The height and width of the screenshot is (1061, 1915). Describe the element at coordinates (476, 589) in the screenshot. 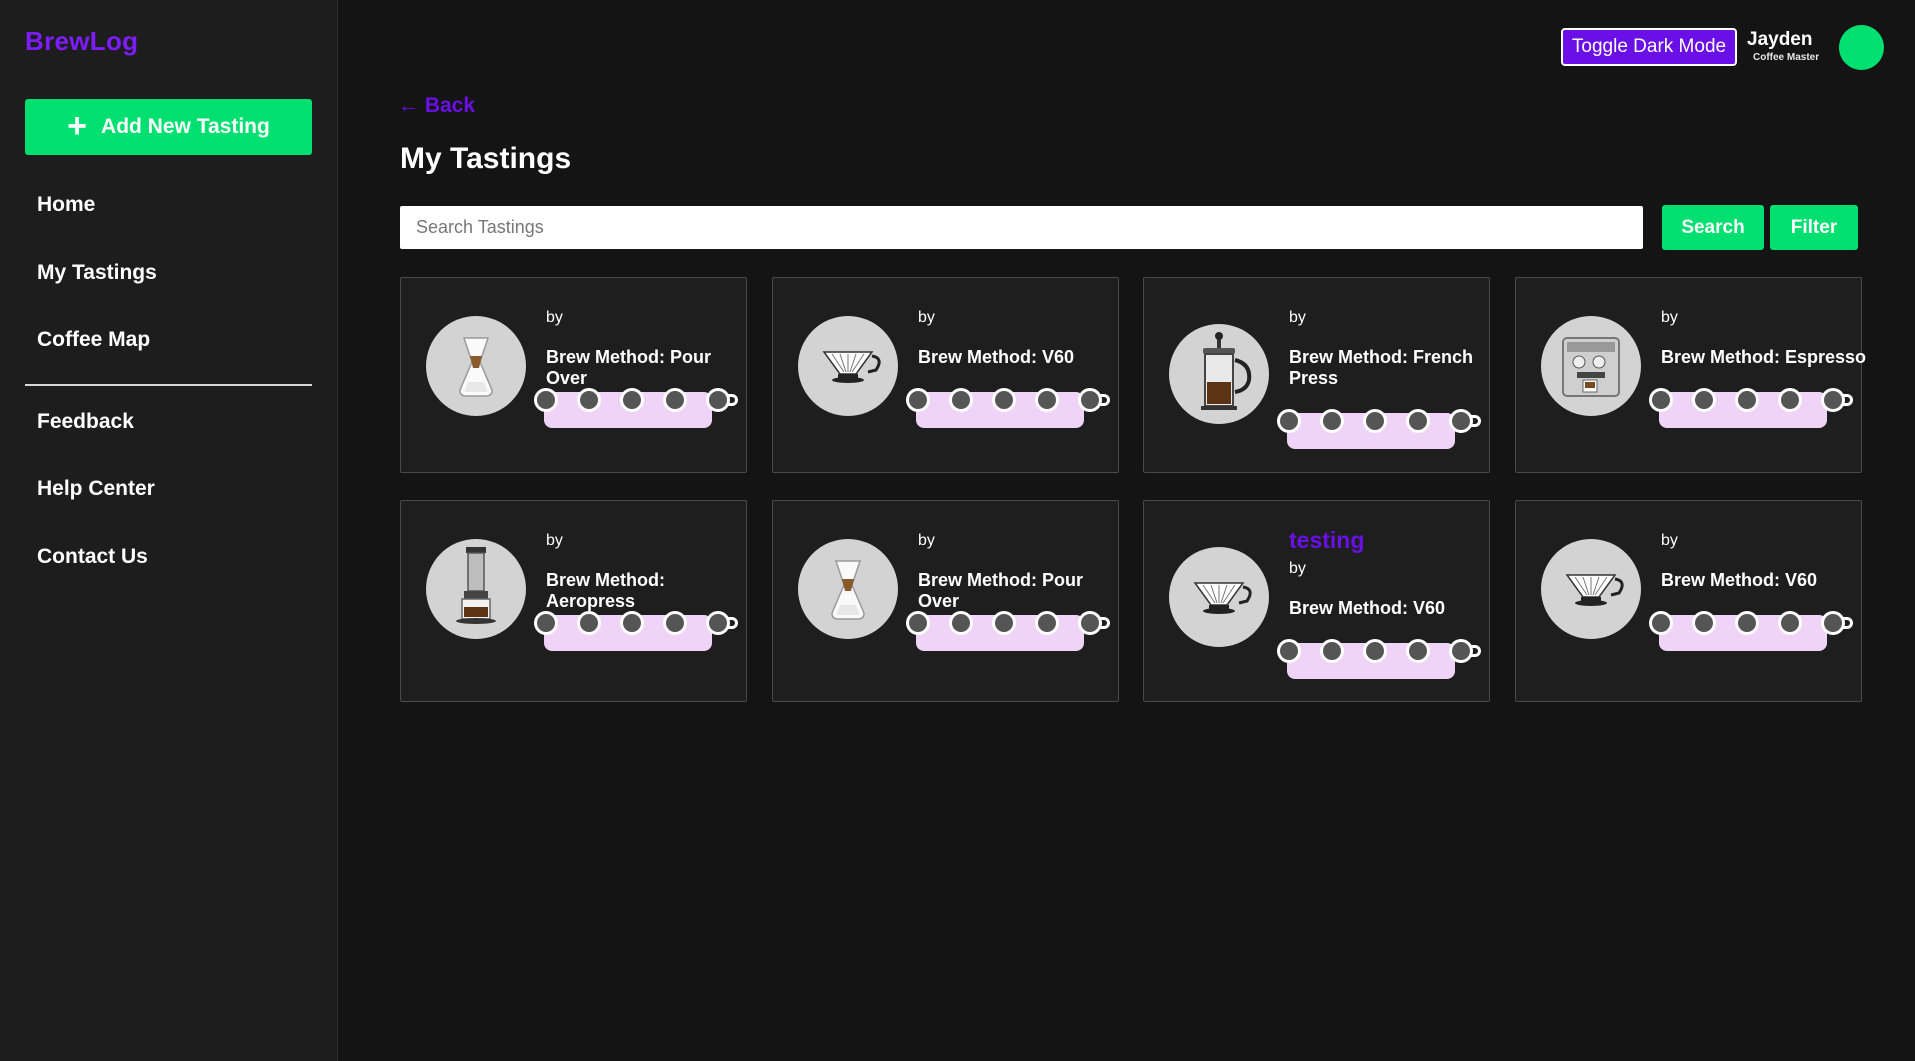

I see `aeropress-icon` at that location.